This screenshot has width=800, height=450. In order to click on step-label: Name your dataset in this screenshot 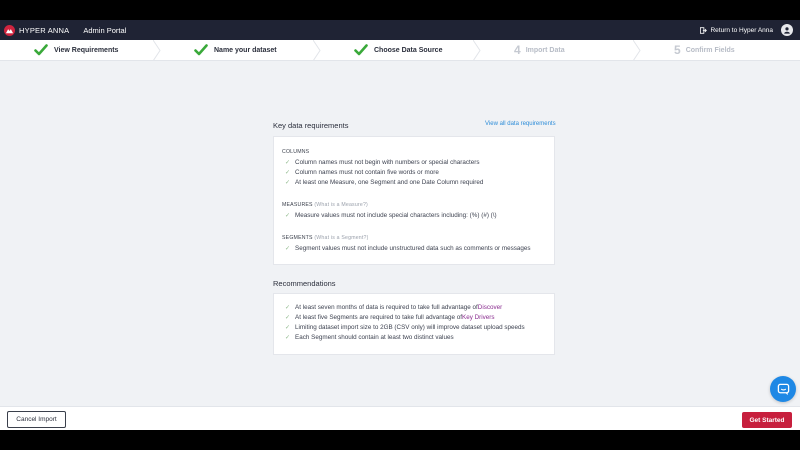, I will do `click(245, 50)`.